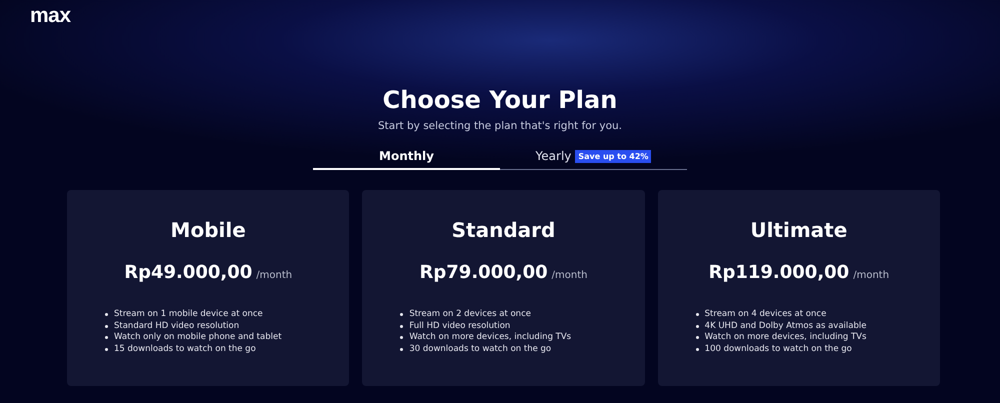  What do you see at coordinates (593, 157) in the screenshot?
I see `billing-tab: Yearly Save up to 42%` at bounding box center [593, 157].